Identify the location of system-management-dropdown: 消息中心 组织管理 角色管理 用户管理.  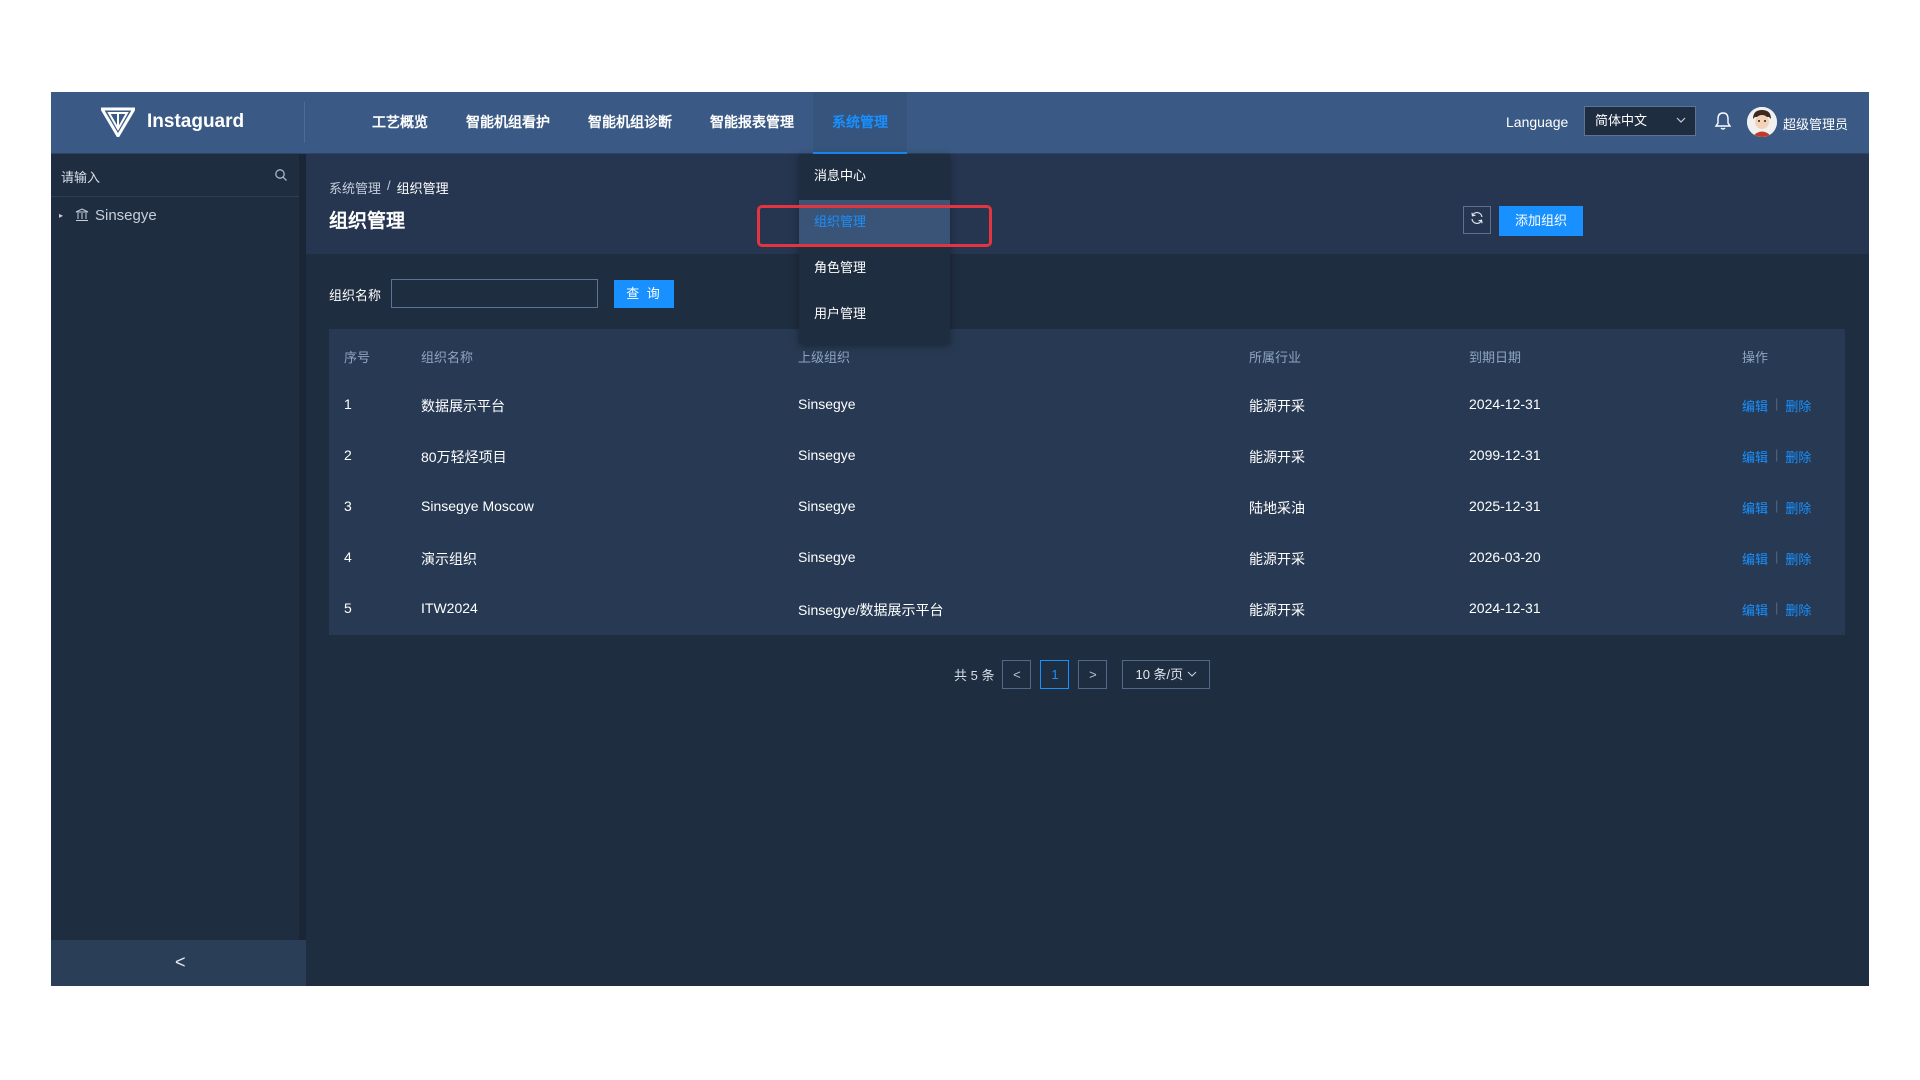
(874, 249).